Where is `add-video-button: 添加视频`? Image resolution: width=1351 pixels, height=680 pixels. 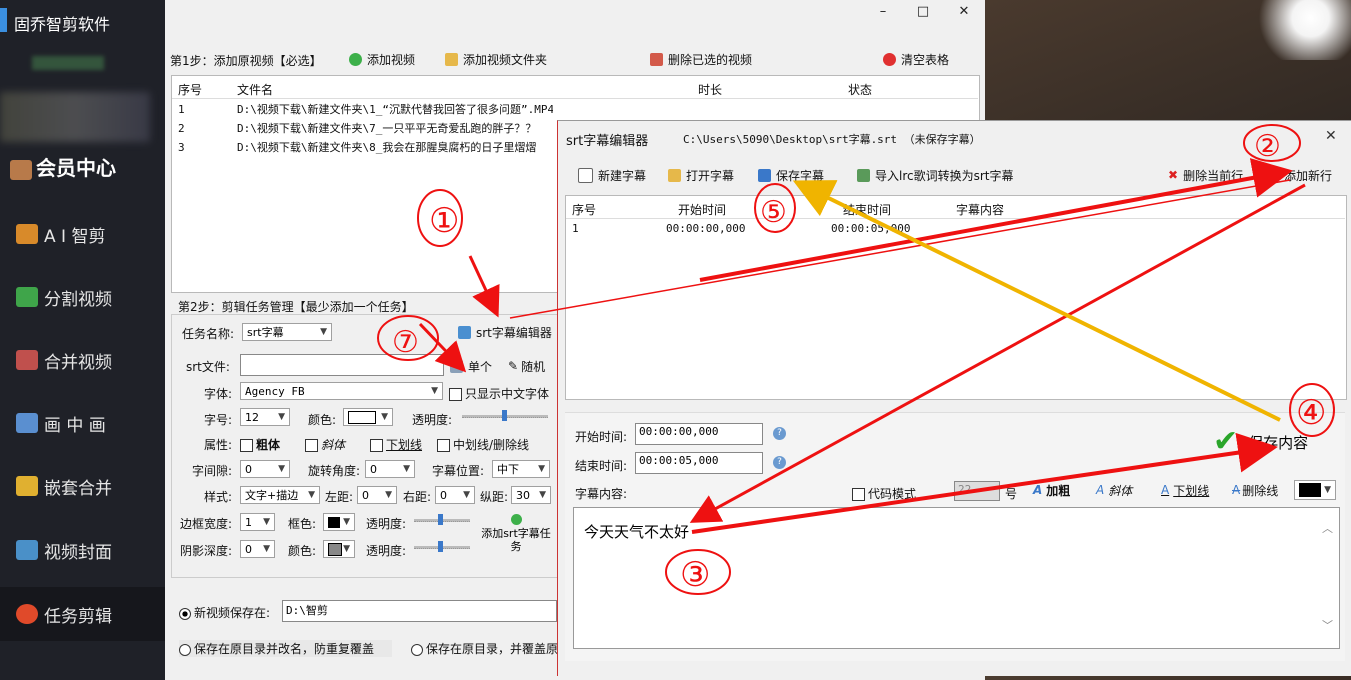
add-video-button: 添加视频 is located at coordinates (382, 59).